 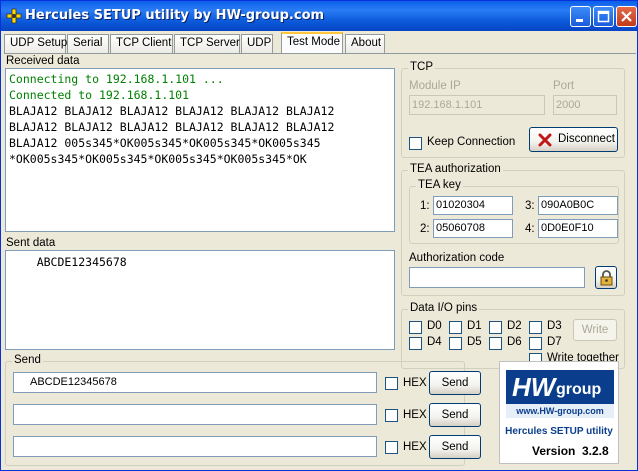 I want to click on close-button, so click(x=626, y=16).